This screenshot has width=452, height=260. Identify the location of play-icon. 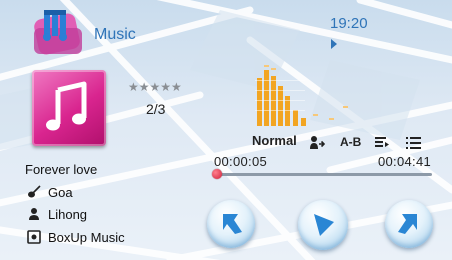
(324, 225).